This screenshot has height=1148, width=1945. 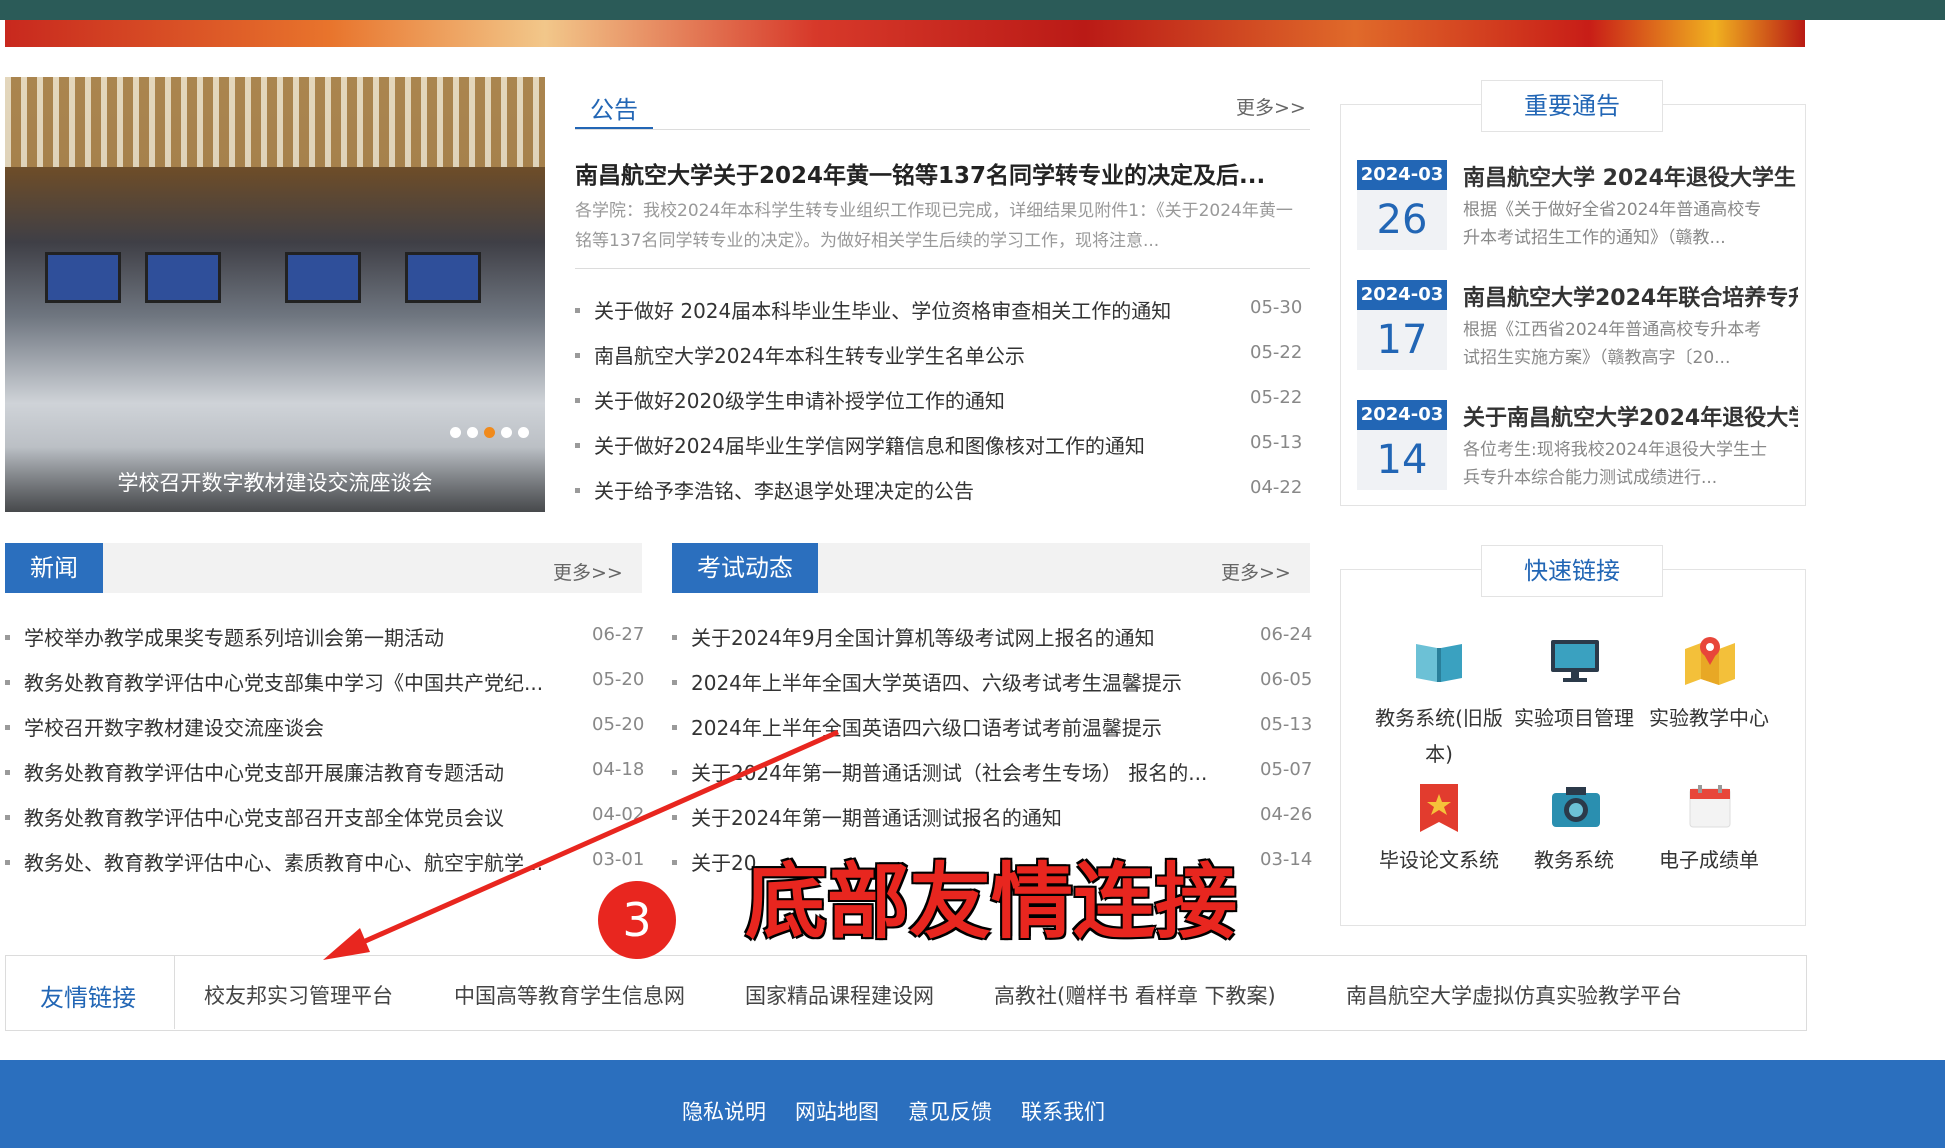 I want to click on list-item: 关于做好 2024届本科毕业生毕业、学位资格审查相关工作的通知, so click(x=895, y=309).